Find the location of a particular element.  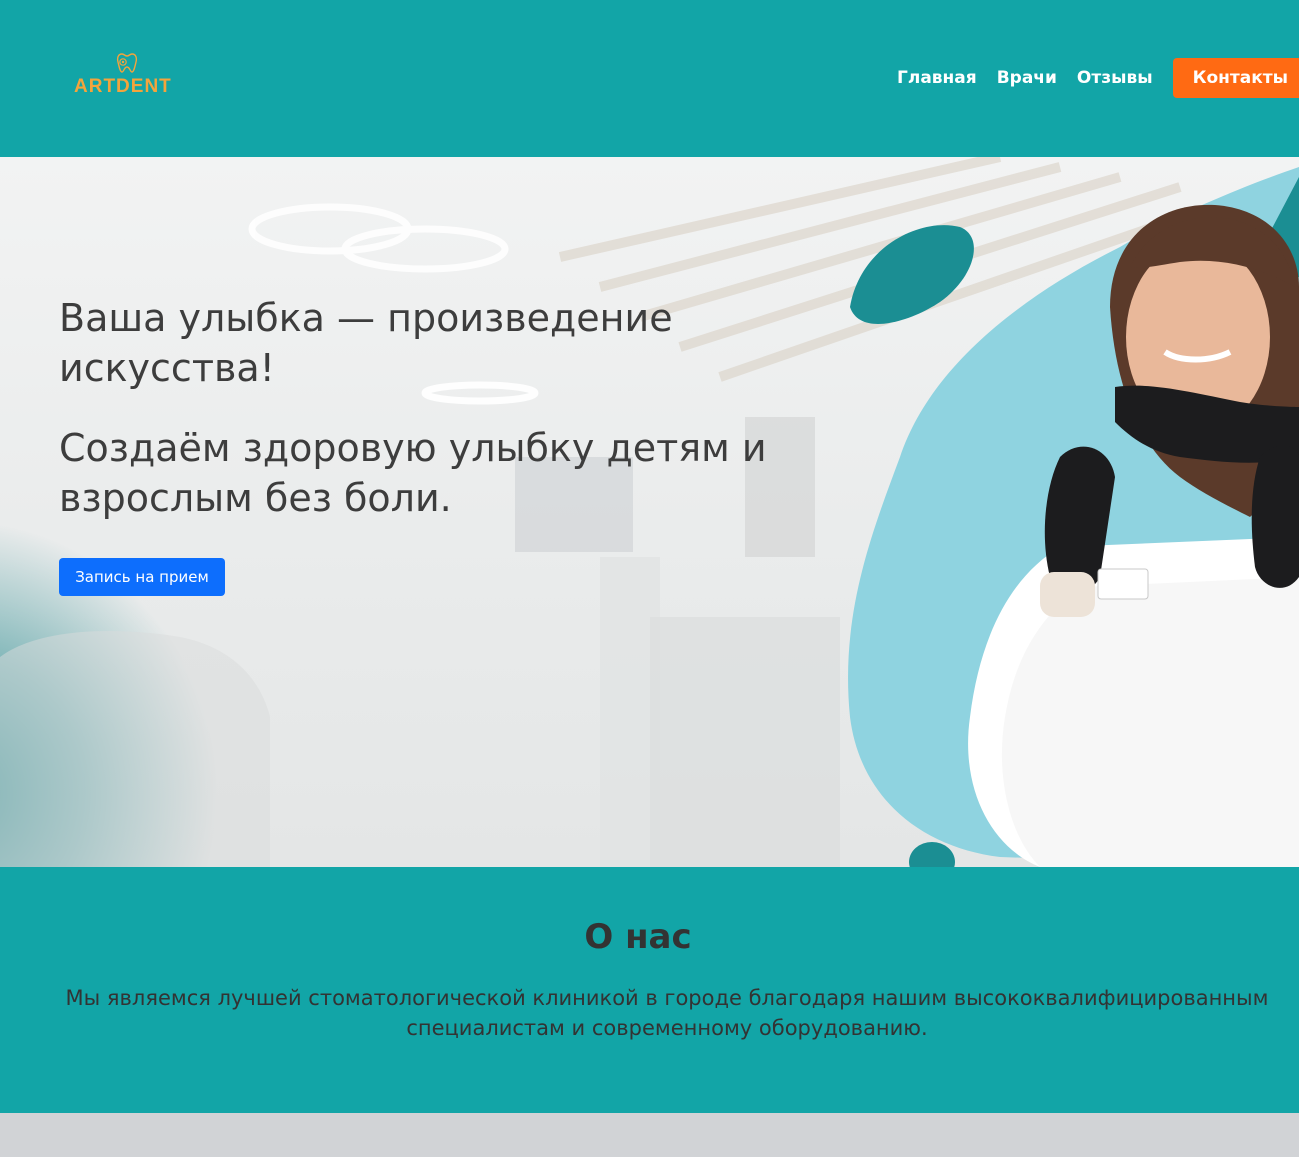

tooth-logo-icon is located at coordinates (127, 63).